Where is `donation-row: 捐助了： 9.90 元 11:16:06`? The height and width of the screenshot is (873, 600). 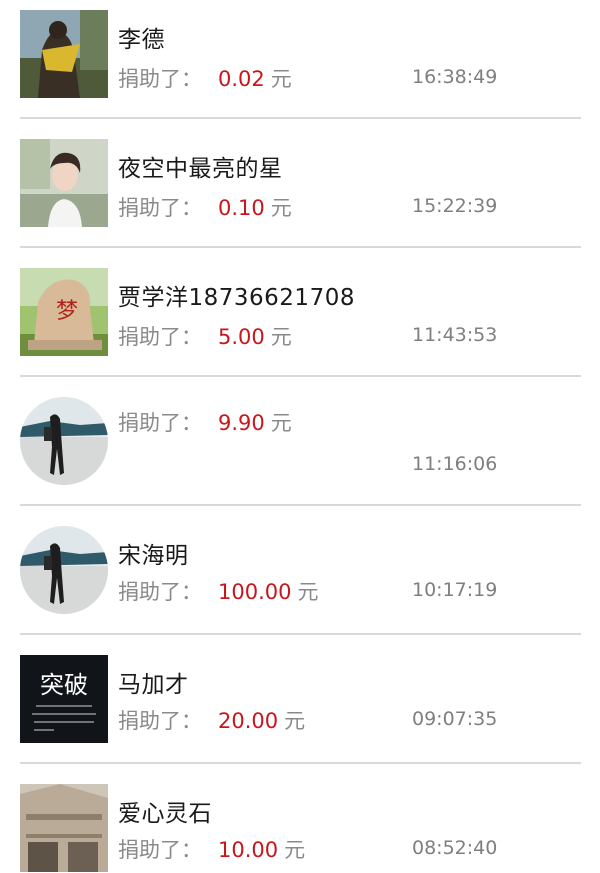 donation-row: 捐助了： 9.90 元 11:16:06 is located at coordinates (300, 451).